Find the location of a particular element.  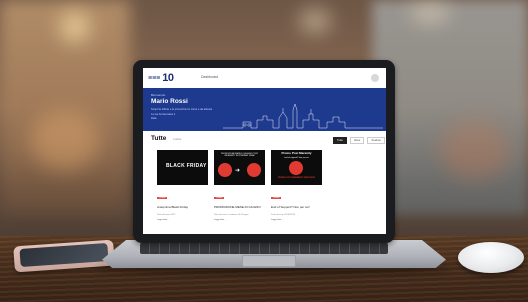

section-title: Tutte is located at coordinates (159, 138).